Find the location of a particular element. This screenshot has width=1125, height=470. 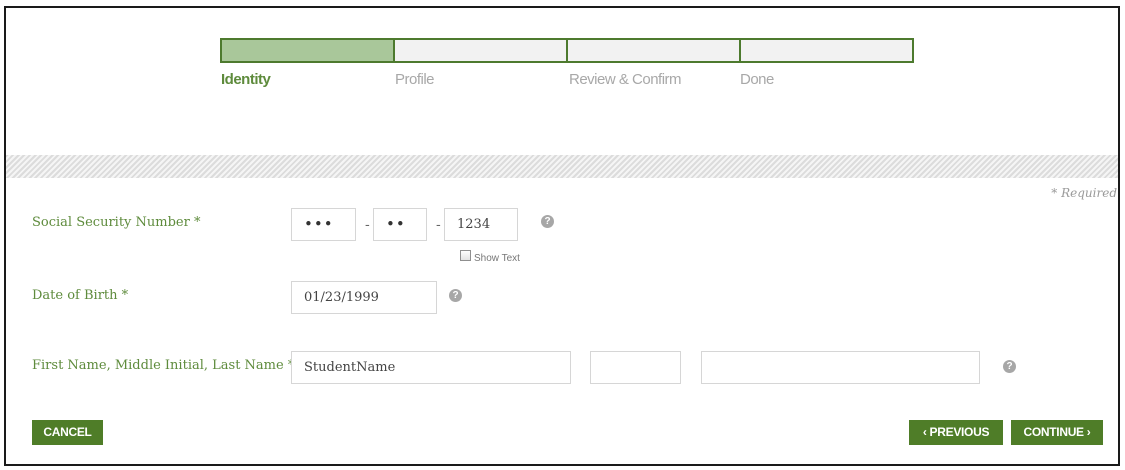

section-divider is located at coordinates (562, 166).